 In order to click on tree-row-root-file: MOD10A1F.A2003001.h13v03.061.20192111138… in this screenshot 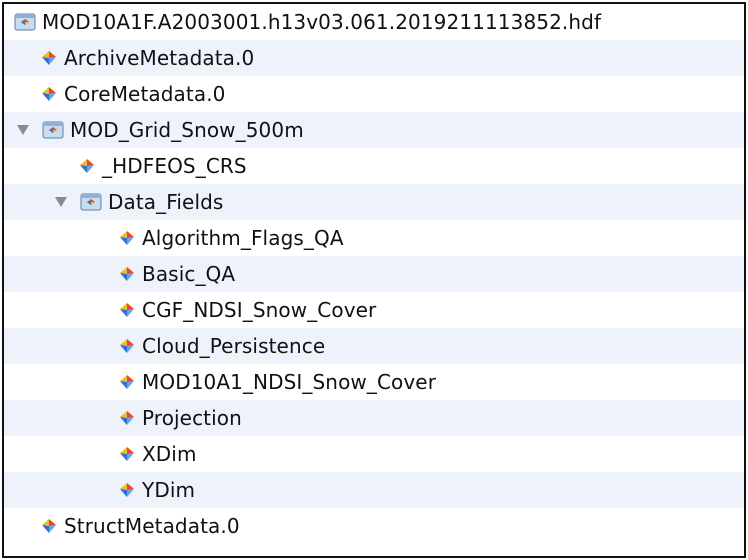, I will do `click(374, 22)`.